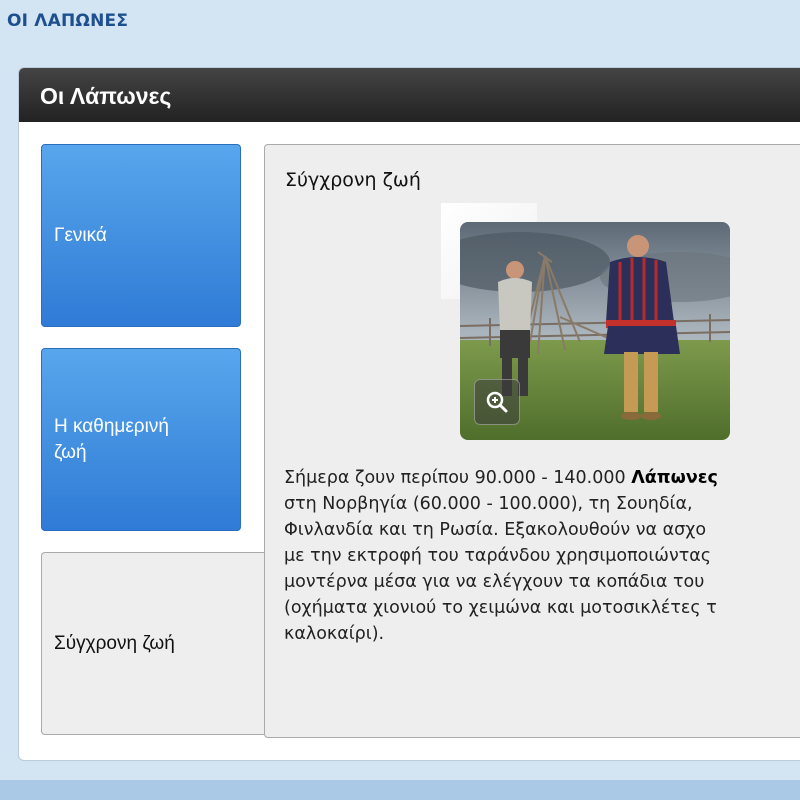 Image resolution: width=800 pixels, height=800 pixels. What do you see at coordinates (80, 235) in the screenshot?
I see `tab-label: Γενικά` at bounding box center [80, 235].